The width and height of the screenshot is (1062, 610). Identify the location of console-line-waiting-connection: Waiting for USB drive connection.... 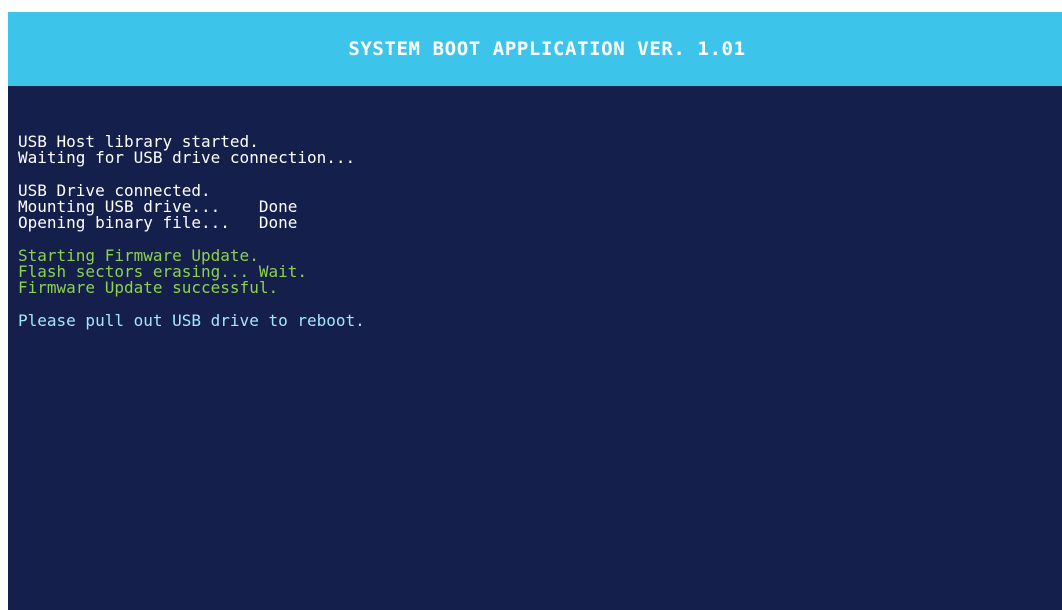
(187, 157).